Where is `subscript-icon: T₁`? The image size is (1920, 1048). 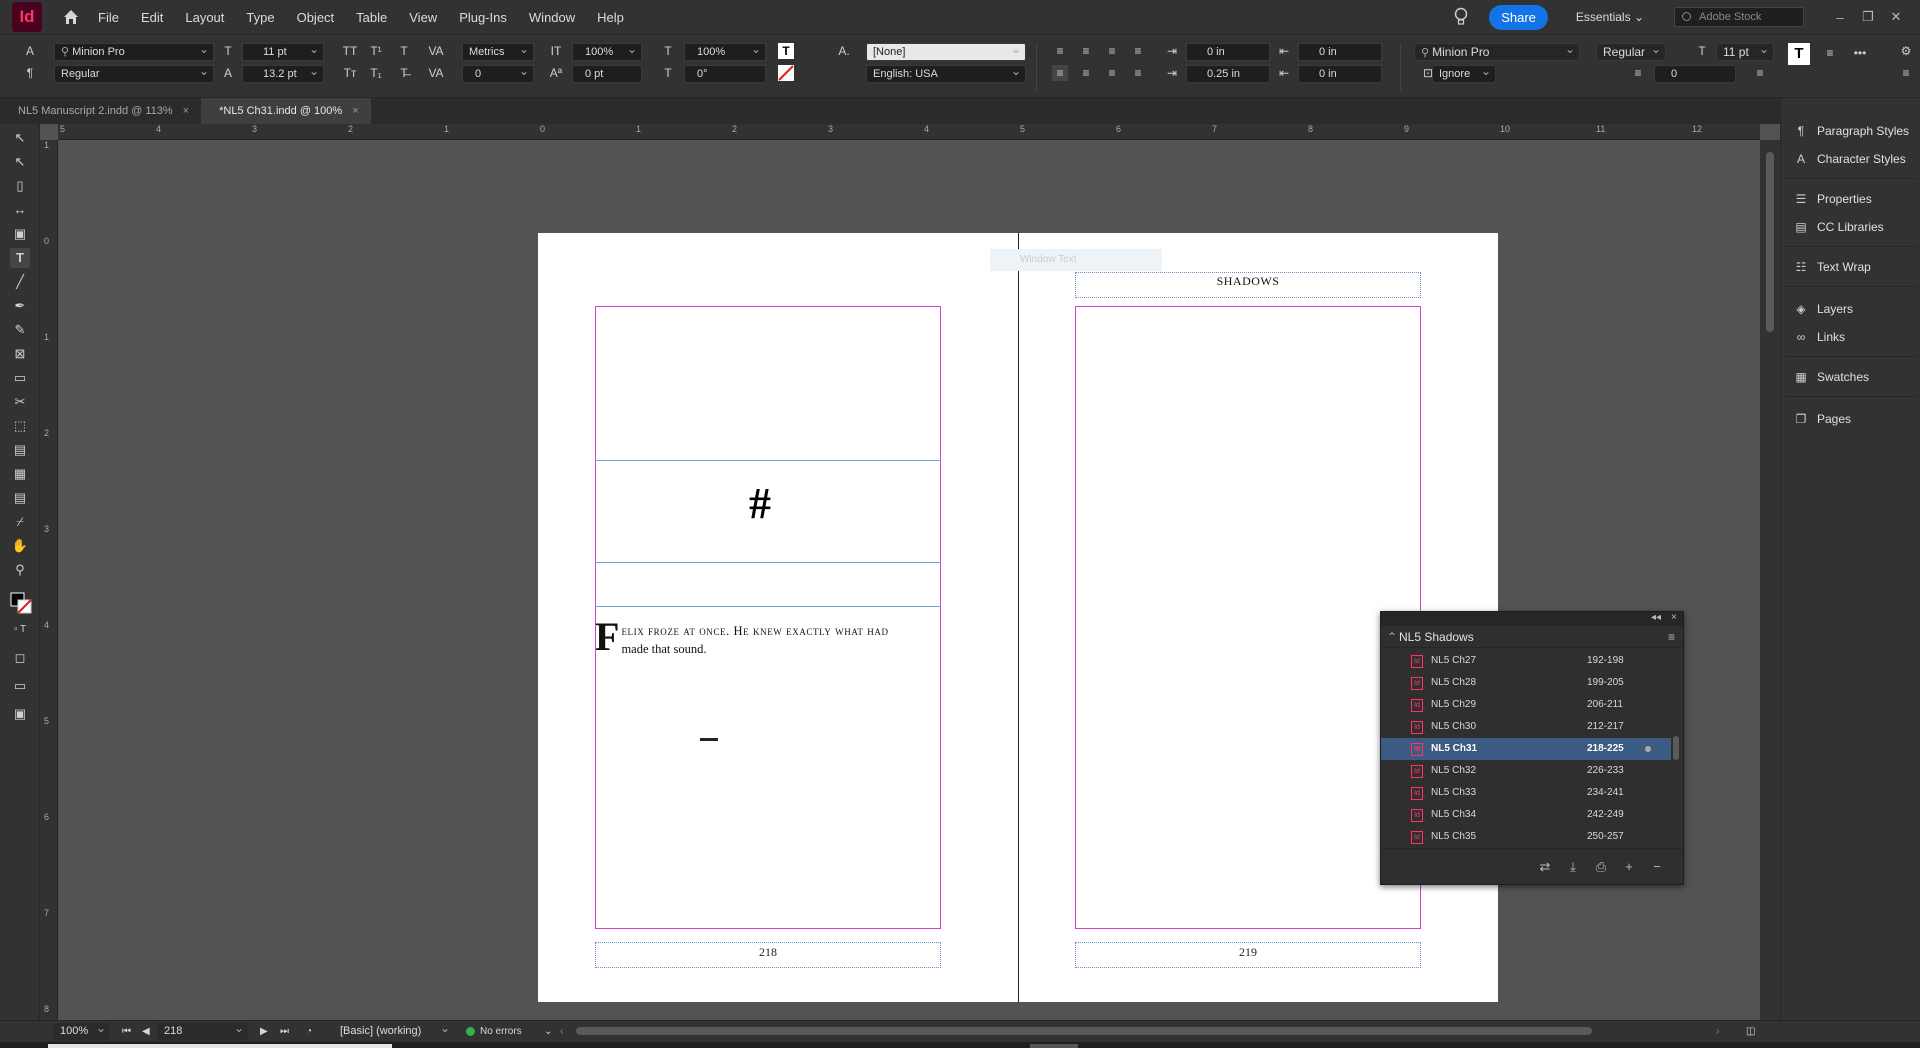
subscript-icon: T₁ is located at coordinates (376, 73).